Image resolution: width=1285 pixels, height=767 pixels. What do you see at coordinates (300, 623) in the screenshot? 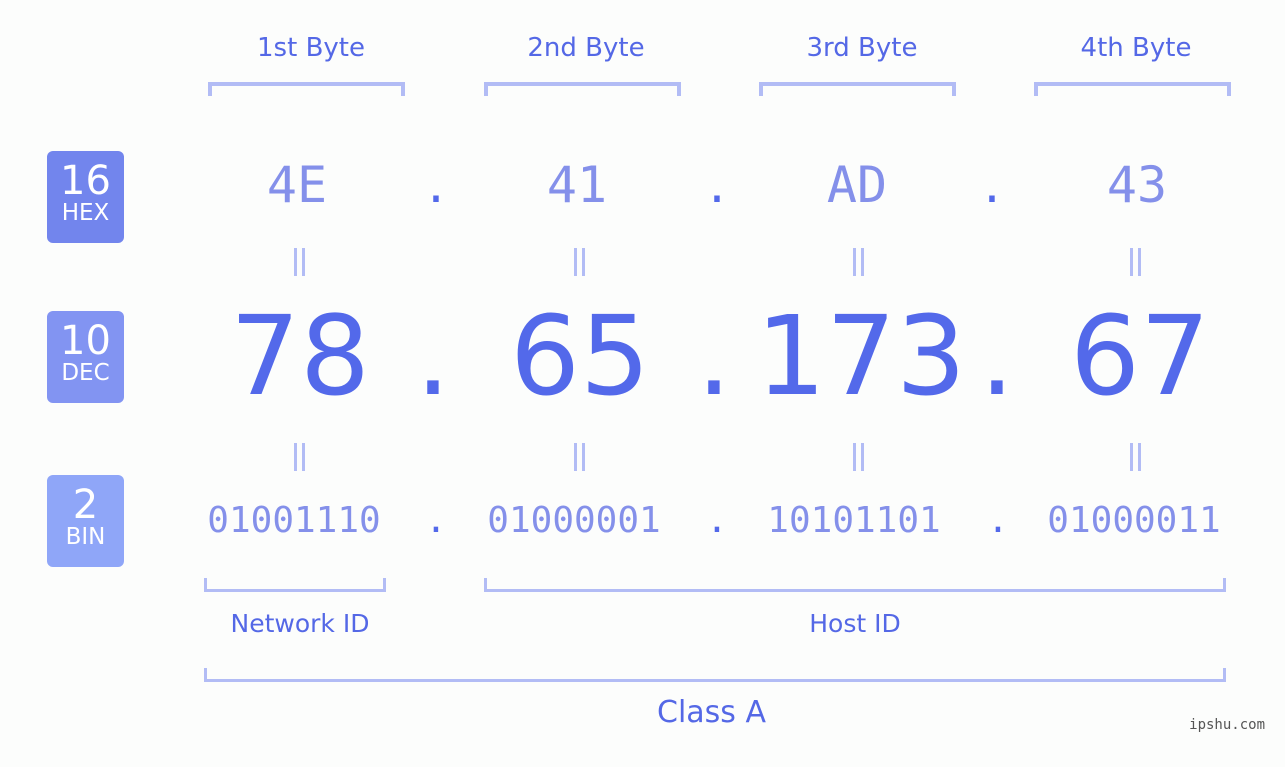
I see `network-id-label: Network ID` at bounding box center [300, 623].